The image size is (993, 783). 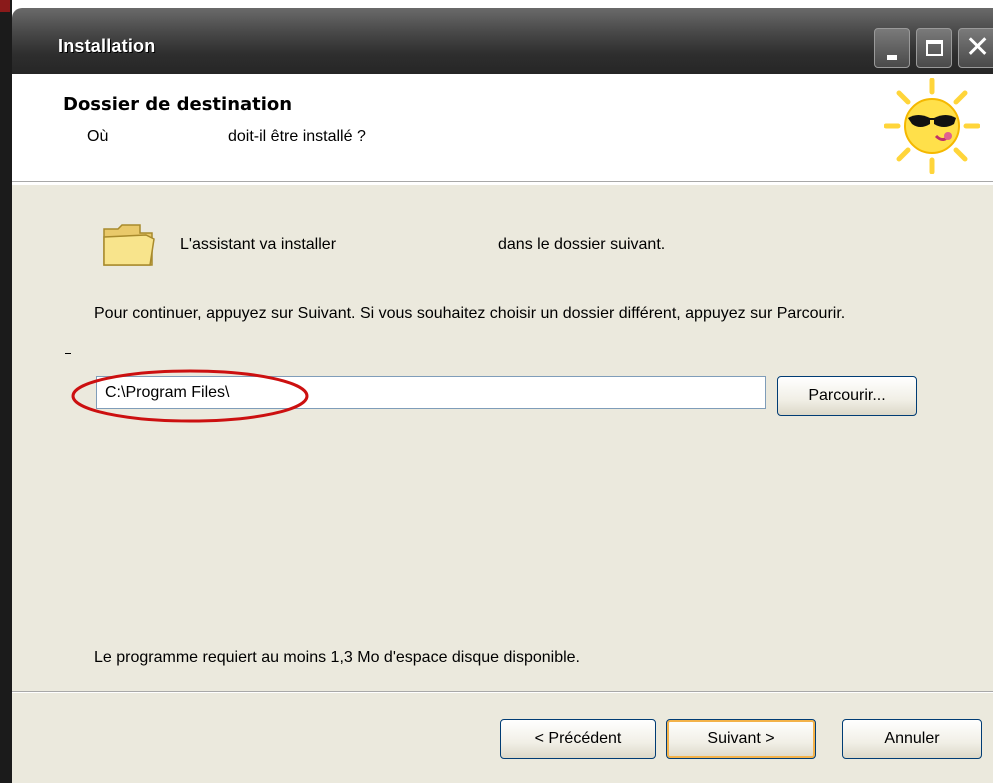 What do you see at coordinates (912, 739) in the screenshot?
I see `cancel-button: Annuler` at bounding box center [912, 739].